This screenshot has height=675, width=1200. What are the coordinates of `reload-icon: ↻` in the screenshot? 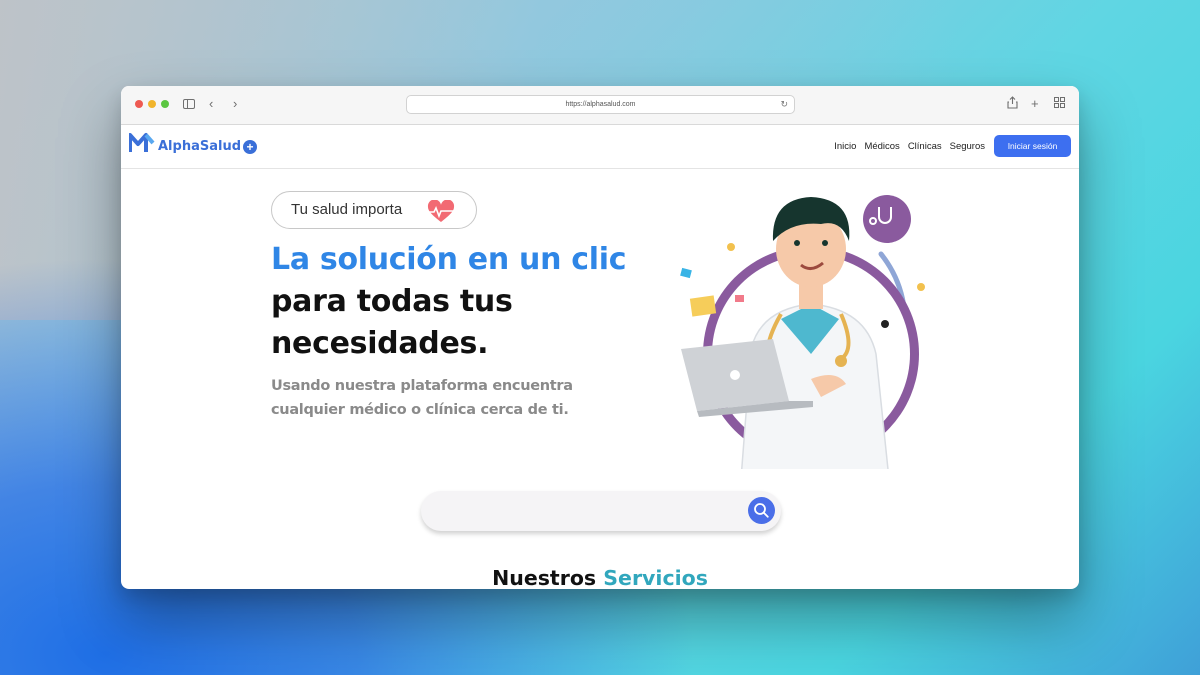 It's located at (784, 104).